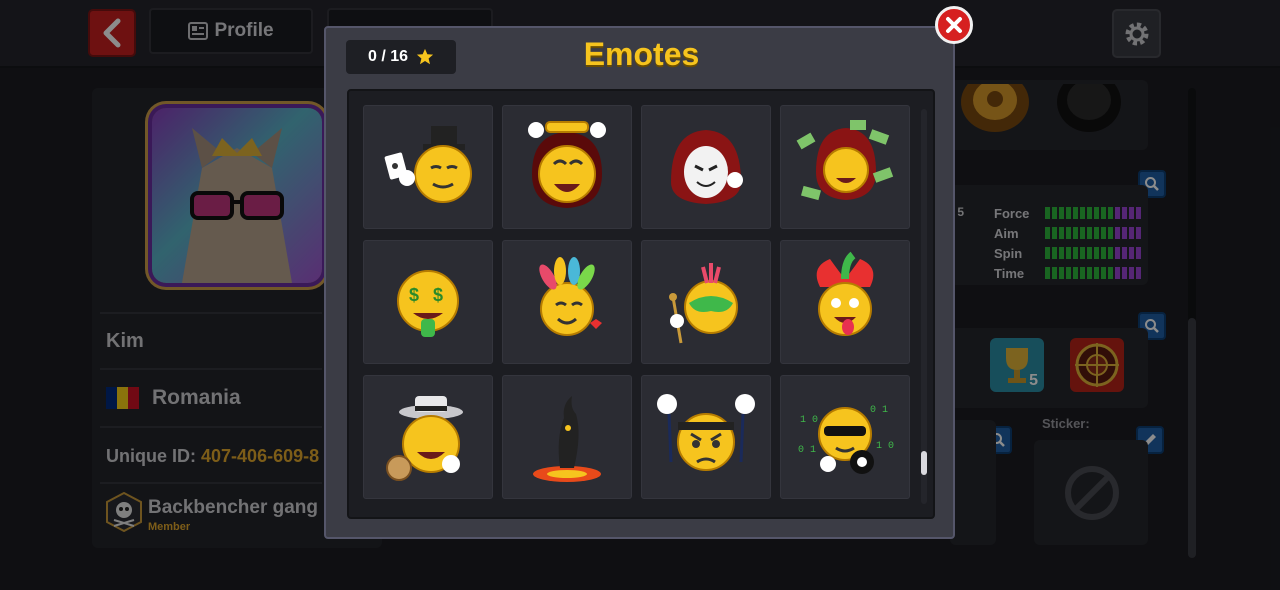 The image size is (1280, 590). I want to click on emote-money-eyes: $ $, so click(428, 302).